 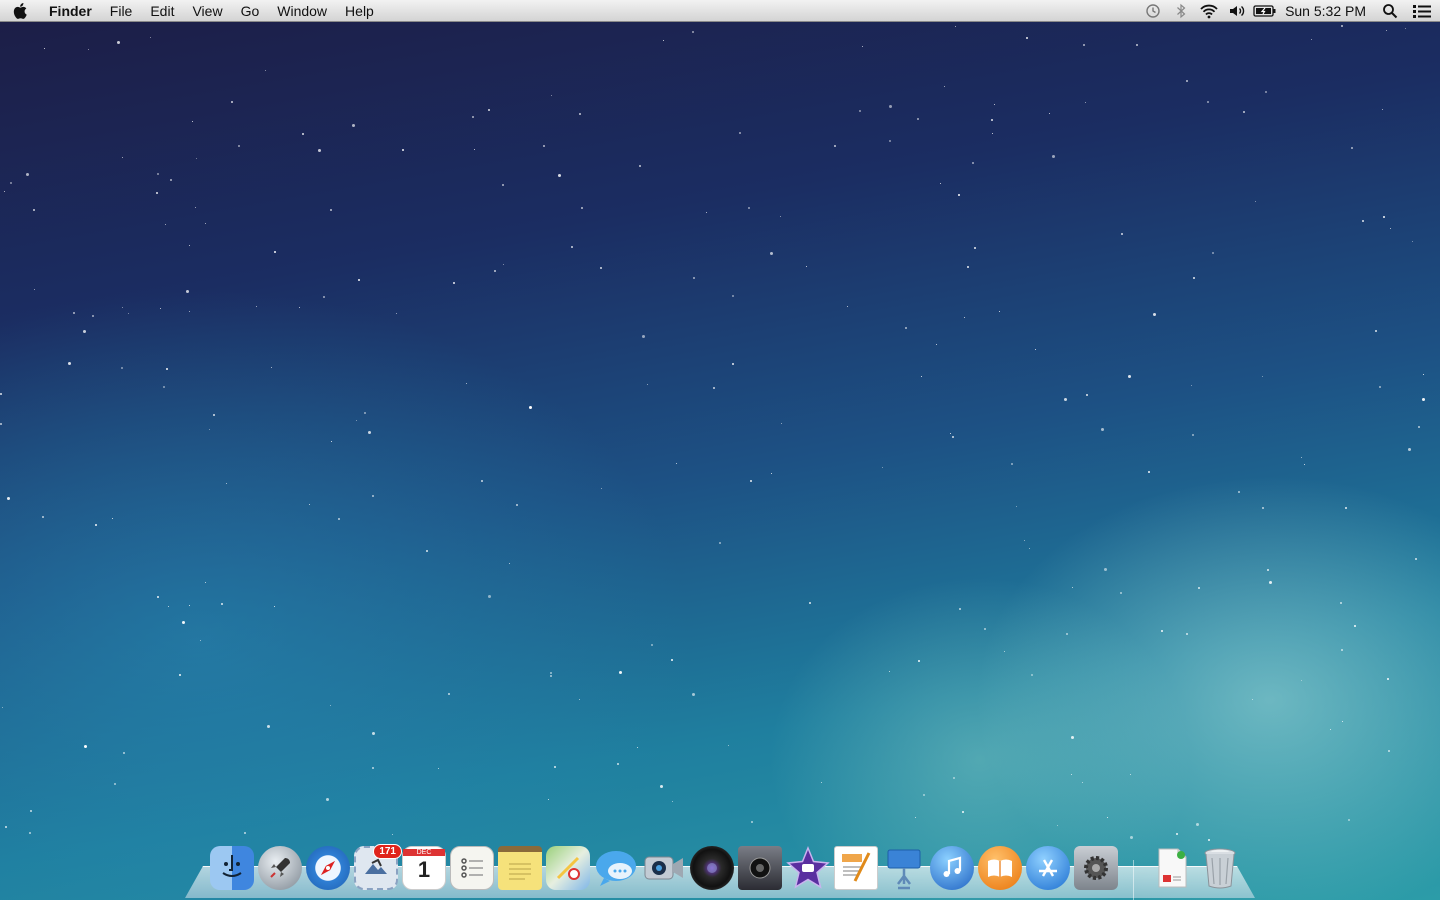 I want to click on menu-edit: Edit, so click(x=162, y=11).